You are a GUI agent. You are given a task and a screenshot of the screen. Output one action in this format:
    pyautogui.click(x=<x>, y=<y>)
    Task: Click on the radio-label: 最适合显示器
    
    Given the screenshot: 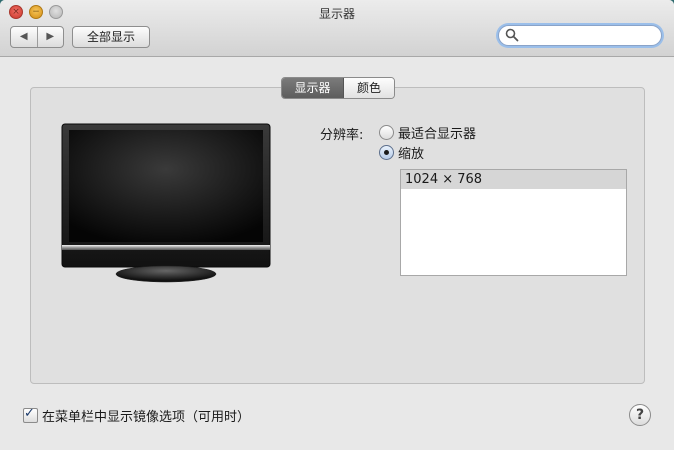 What is the action you would take?
    pyautogui.click(x=437, y=134)
    